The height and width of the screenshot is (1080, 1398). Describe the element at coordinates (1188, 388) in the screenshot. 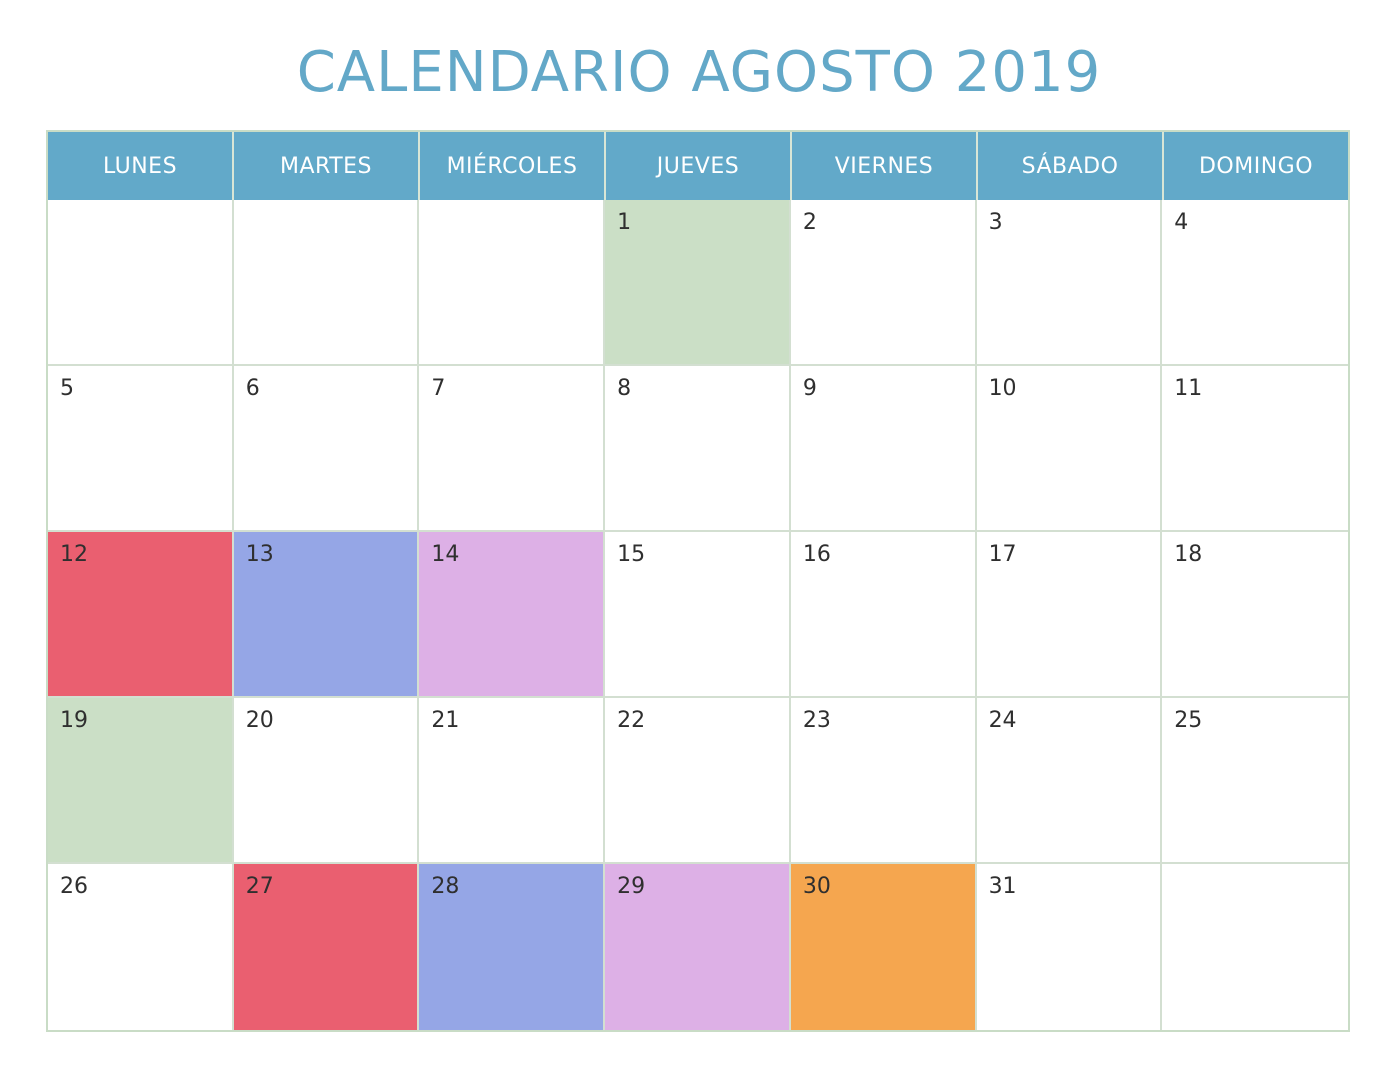

I see `day-number: 11` at that location.